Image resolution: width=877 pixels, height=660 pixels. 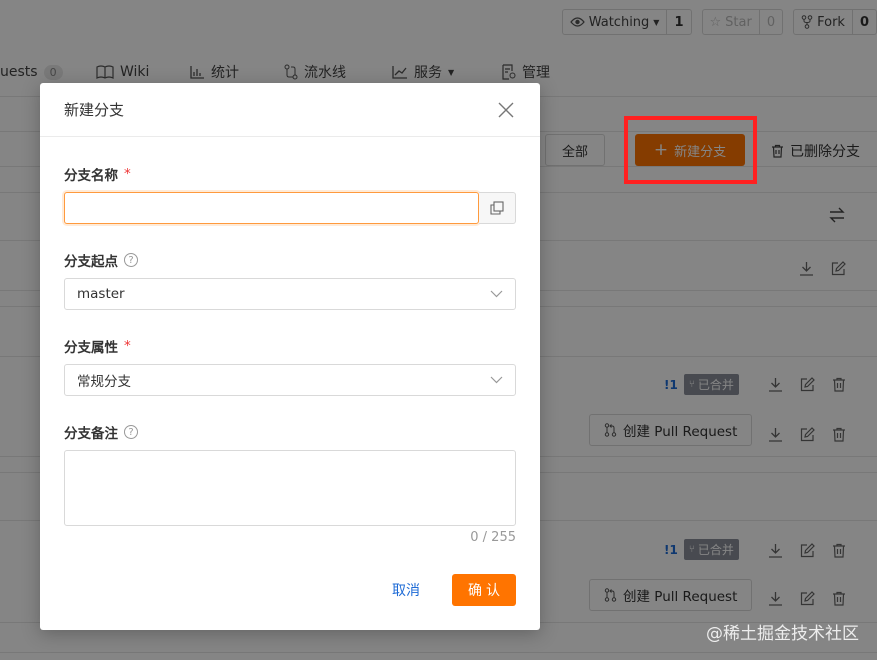 What do you see at coordinates (91, 348) in the screenshot?
I see `branch-type-label-text: 分支属性` at bounding box center [91, 348].